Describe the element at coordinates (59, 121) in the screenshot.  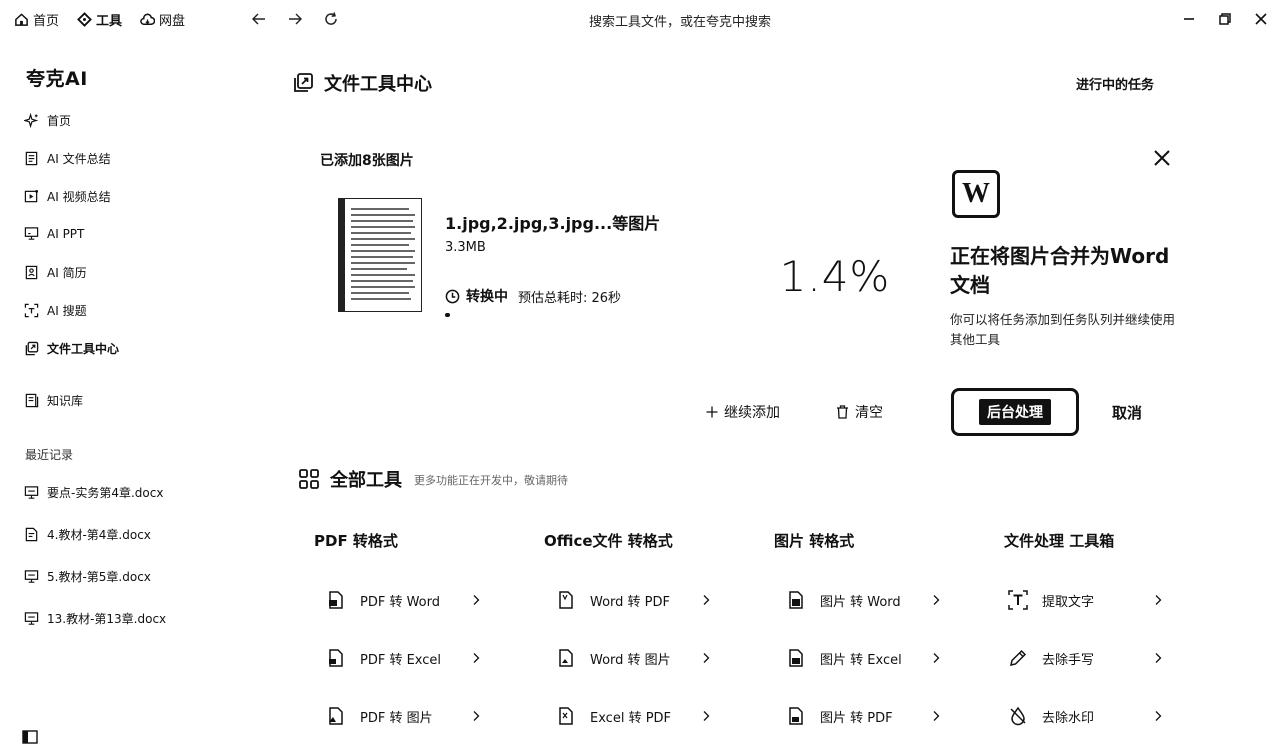
I see `sidebar-item-home-label: 首页` at that location.